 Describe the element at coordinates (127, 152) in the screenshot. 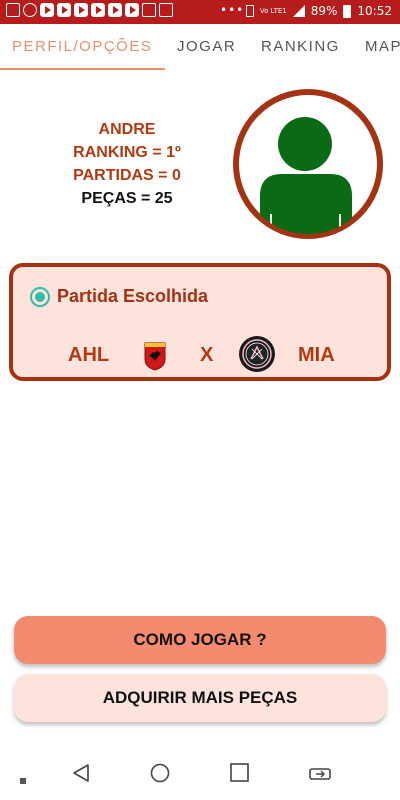

I see `player-ranking: RANKING = 1º` at that location.